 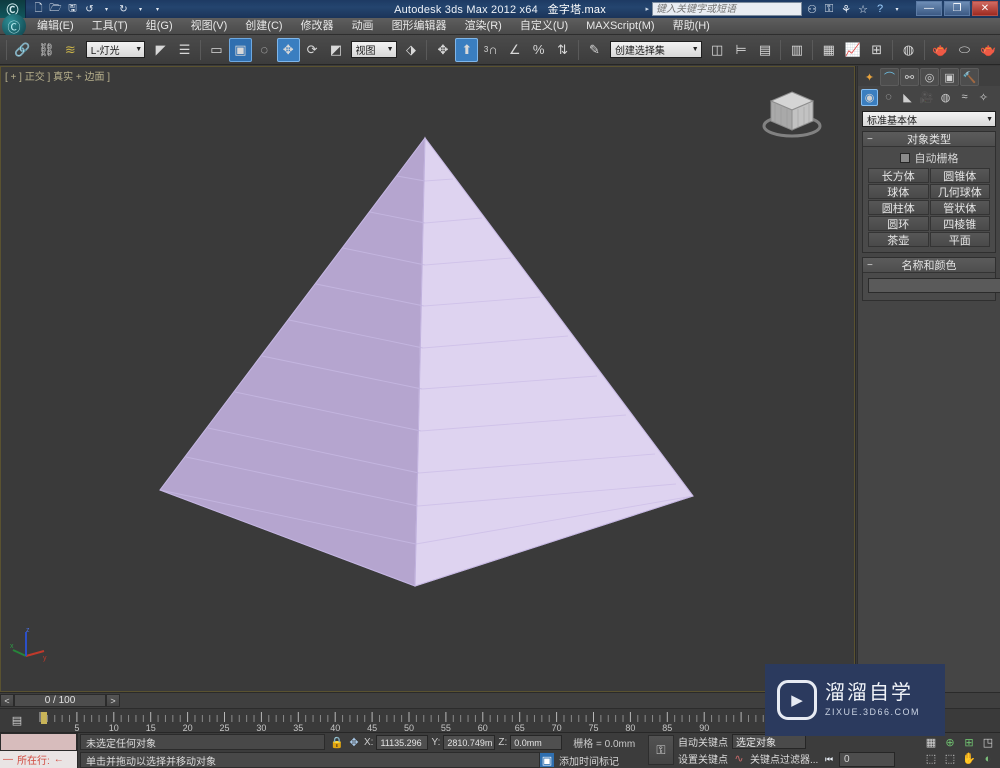 What do you see at coordinates (964, 97) in the screenshot?
I see `subtab-space-warps: ≈` at bounding box center [964, 97].